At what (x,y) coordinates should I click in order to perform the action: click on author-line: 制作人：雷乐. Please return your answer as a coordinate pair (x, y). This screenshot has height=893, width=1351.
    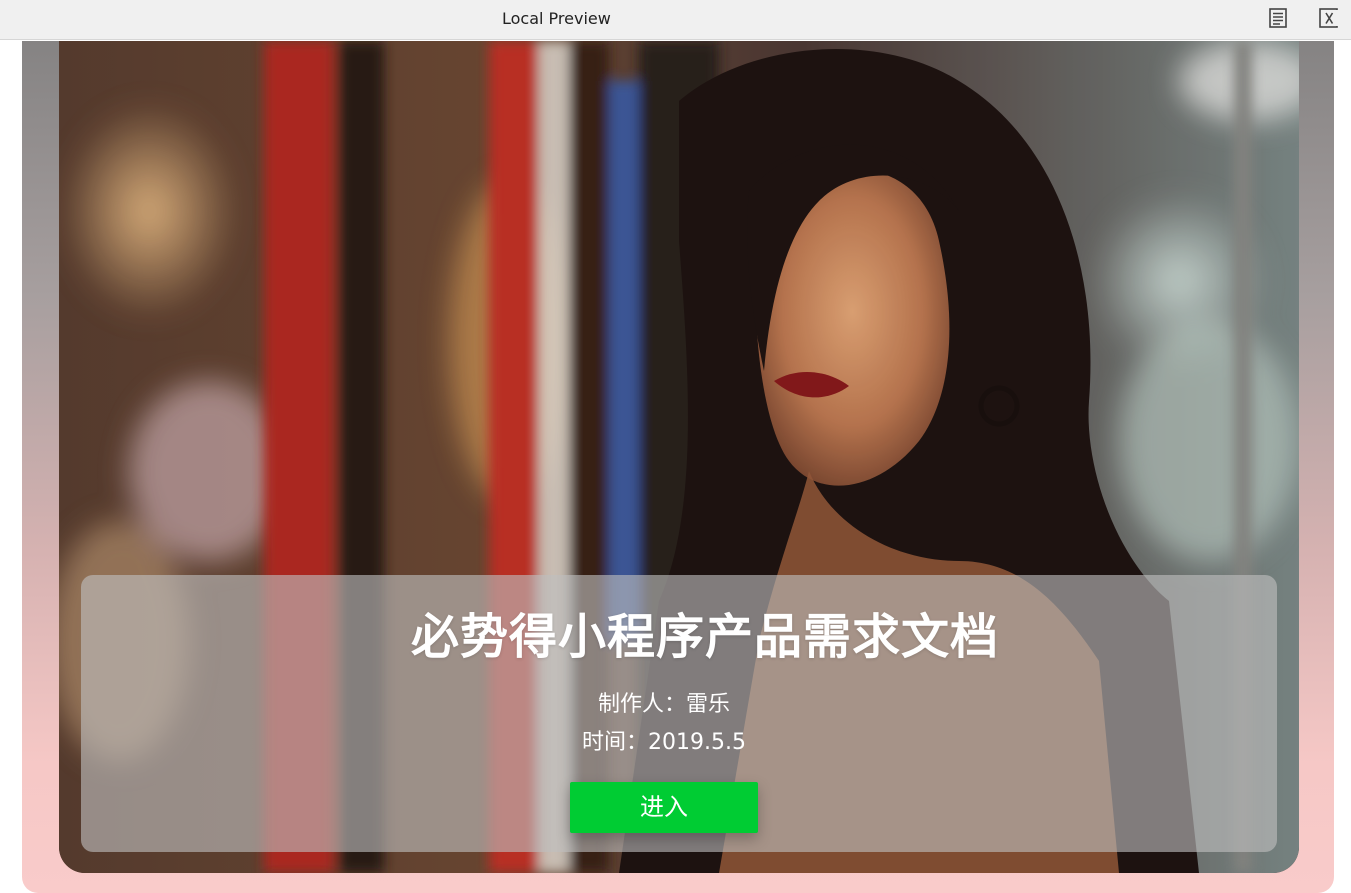
    Looking at the image, I should click on (663, 704).